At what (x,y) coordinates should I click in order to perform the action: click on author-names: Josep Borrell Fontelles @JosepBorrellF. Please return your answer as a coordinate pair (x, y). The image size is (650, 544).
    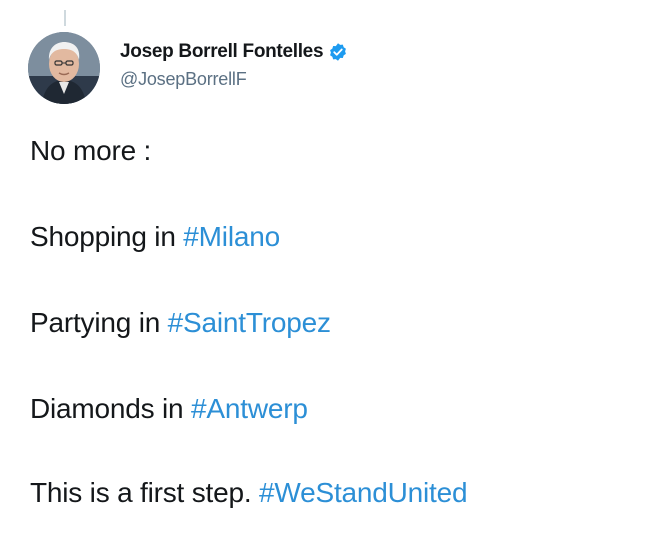
    Looking at the image, I should click on (234, 65).